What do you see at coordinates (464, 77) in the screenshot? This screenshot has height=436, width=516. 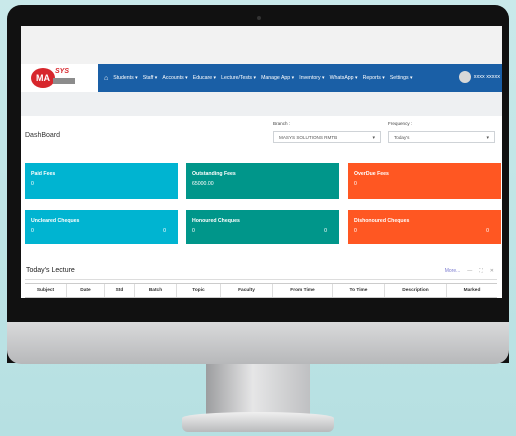 I see `avatar` at bounding box center [464, 77].